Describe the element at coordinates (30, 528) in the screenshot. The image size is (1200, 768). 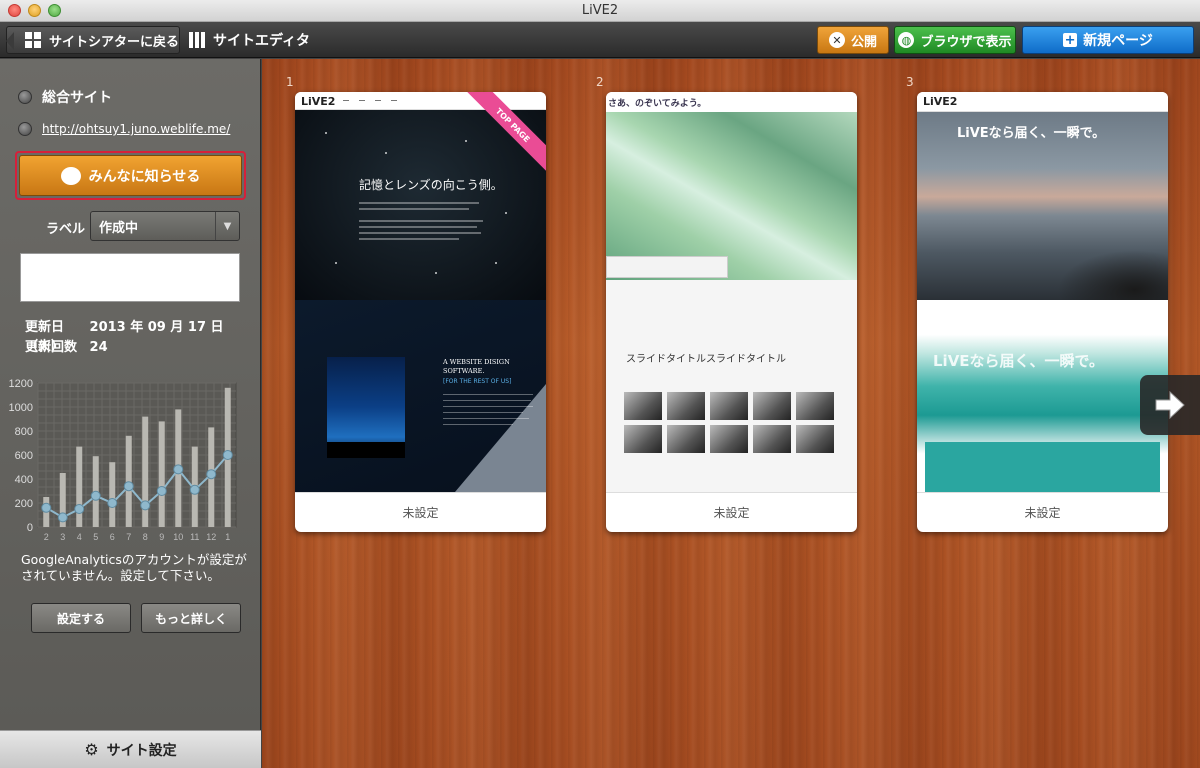
I see `y-tick-label: 0` at that location.